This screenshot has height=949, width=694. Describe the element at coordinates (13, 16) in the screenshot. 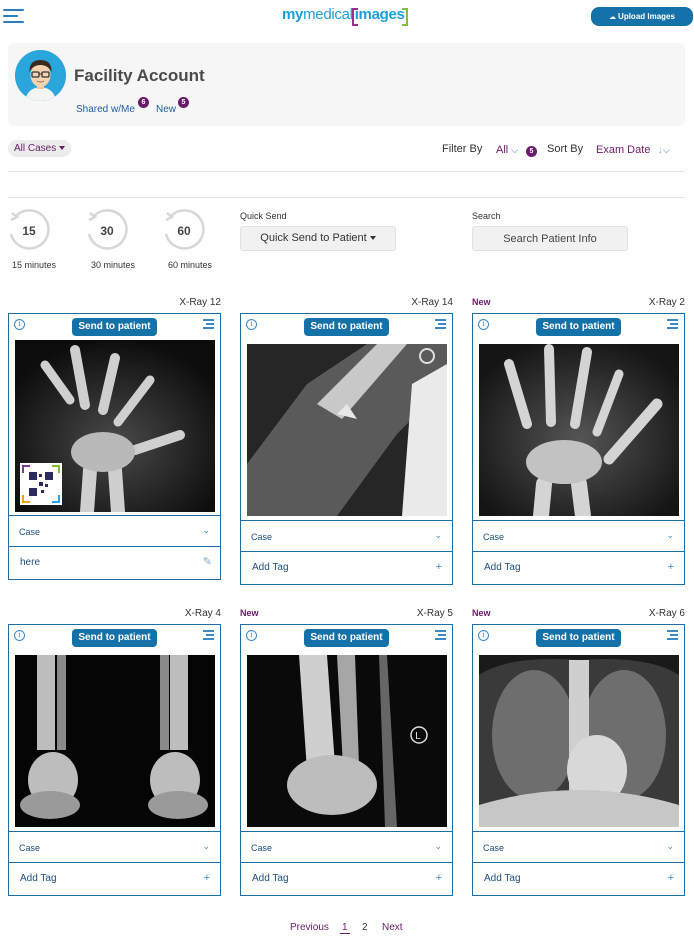

I see `hamburger-menu-icon` at that location.